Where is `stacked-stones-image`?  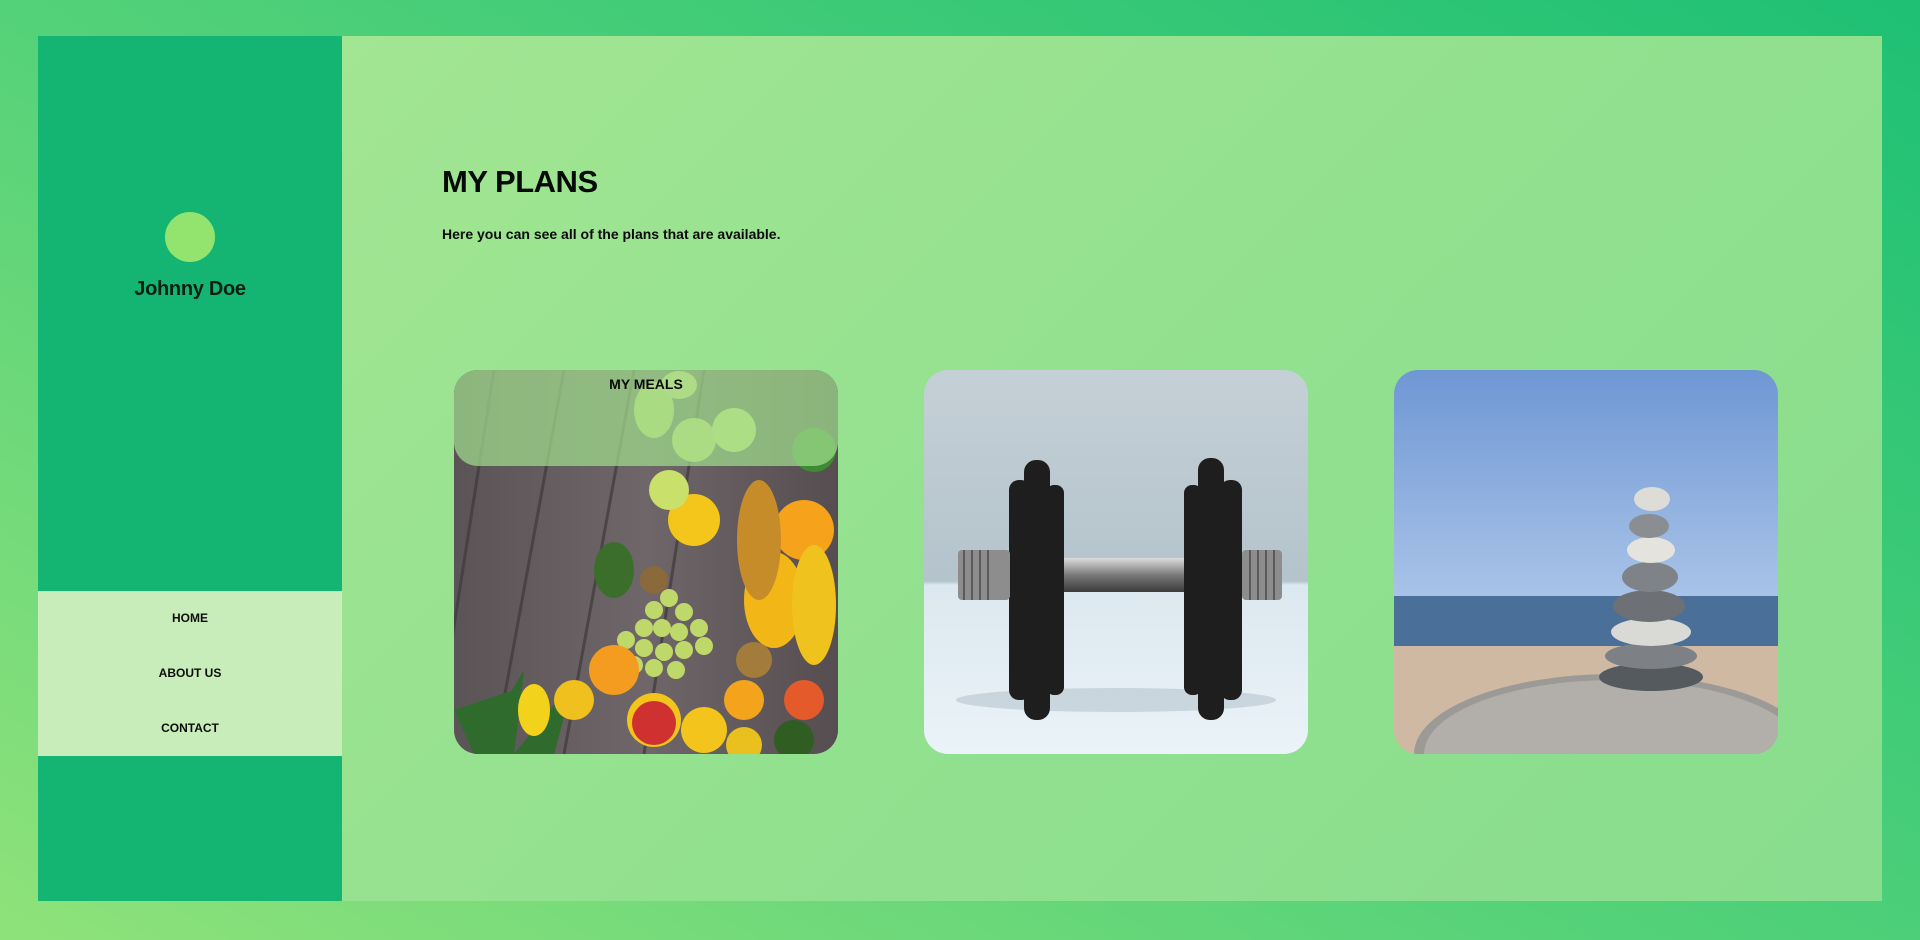 stacked-stones-image is located at coordinates (1586, 562).